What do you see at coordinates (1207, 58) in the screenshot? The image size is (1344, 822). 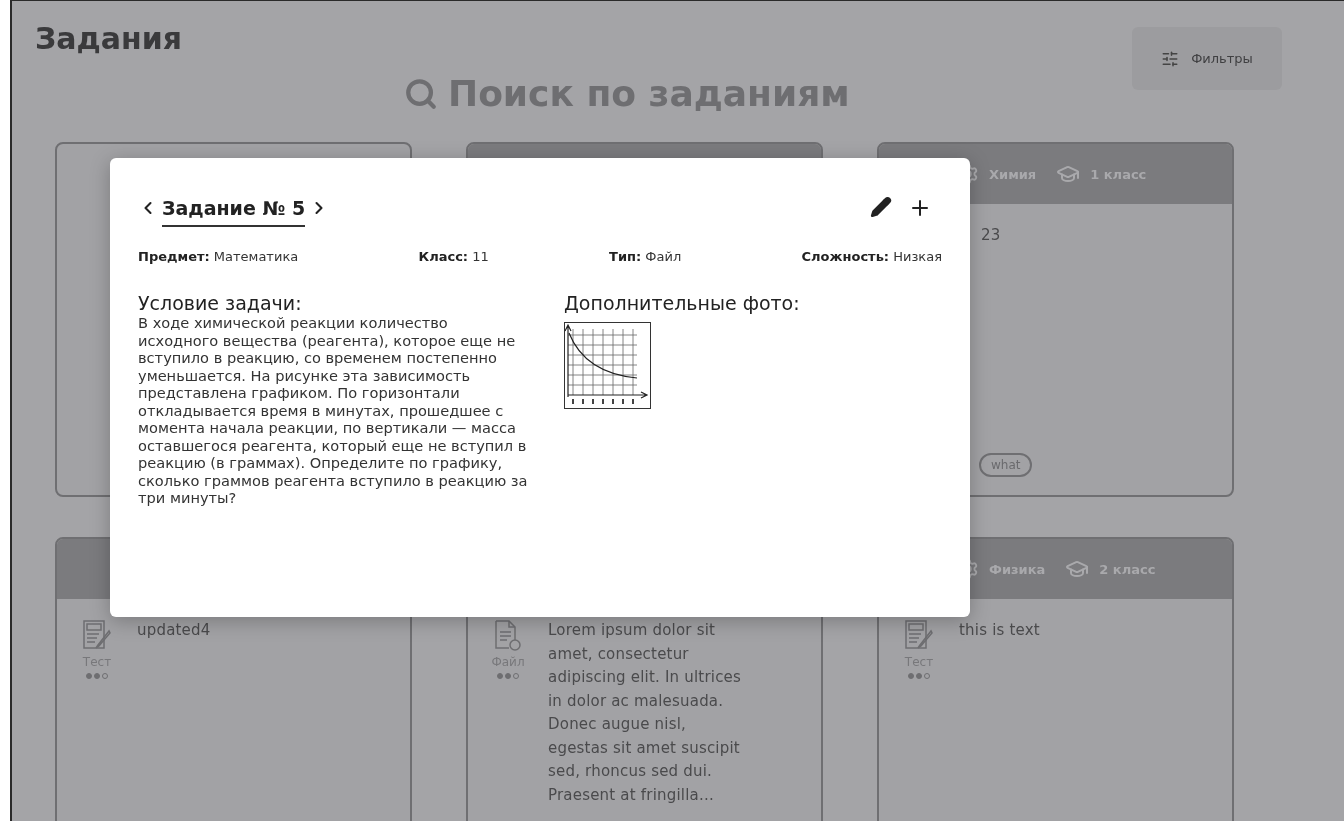 I see `filter-button: Фильтры` at bounding box center [1207, 58].